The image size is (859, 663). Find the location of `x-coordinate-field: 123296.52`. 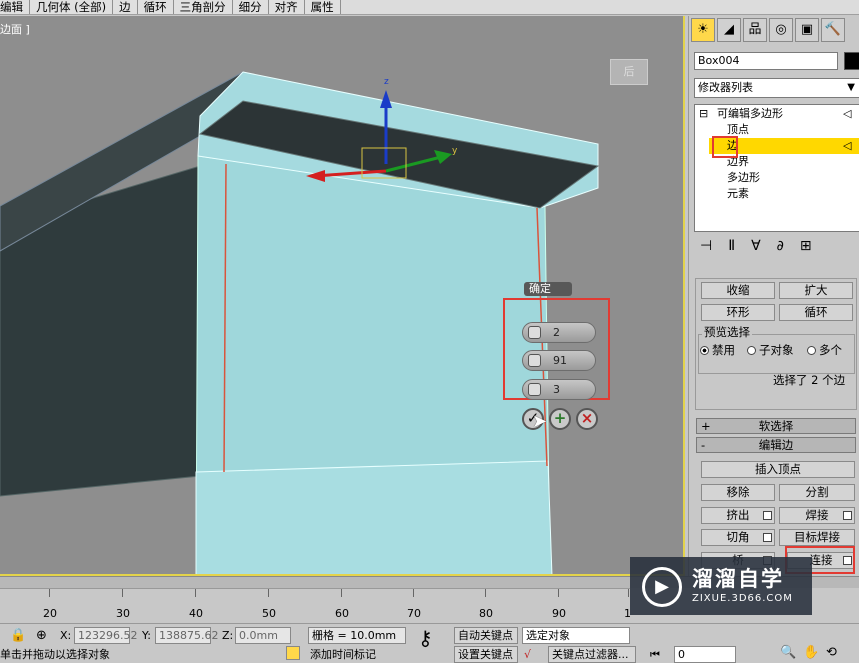

x-coordinate-field: 123296.52 is located at coordinates (106, 635).